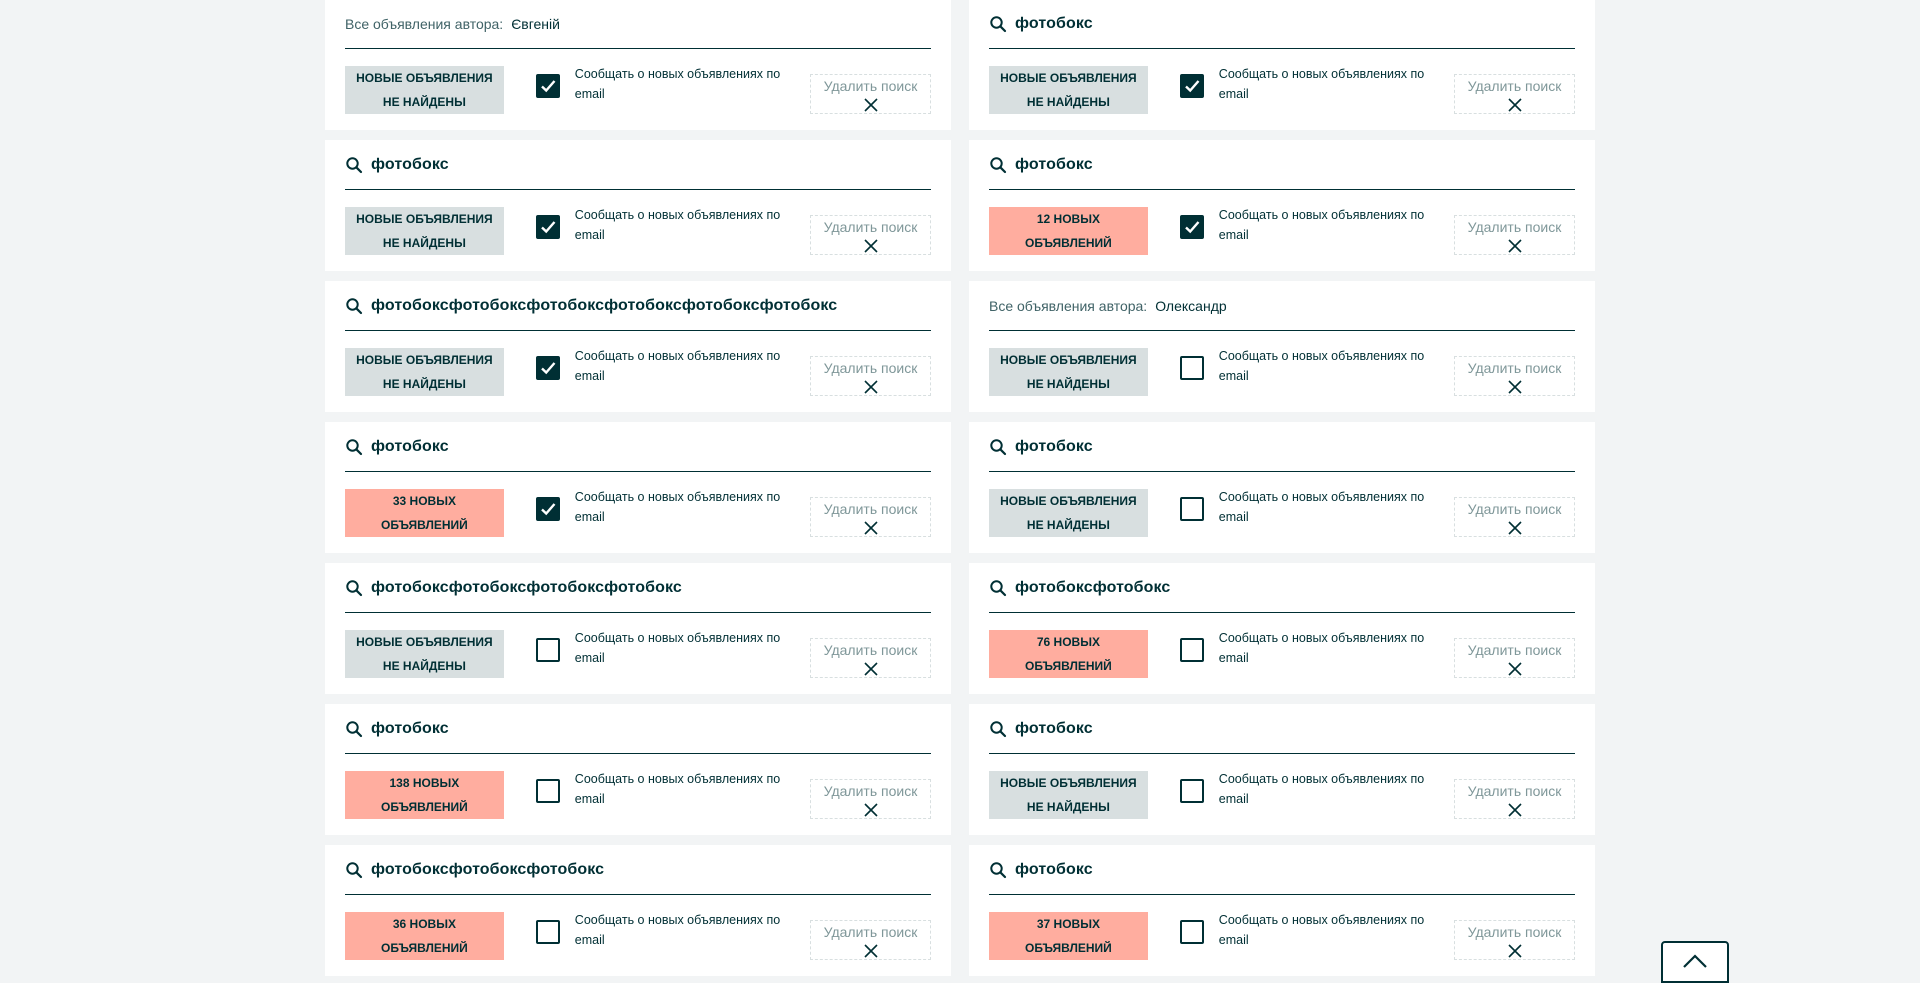 Image resolution: width=1920 pixels, height=983 pixels. I want to click on new-ads-status-badge: 76 новых объявлений, so click(1068, 654).